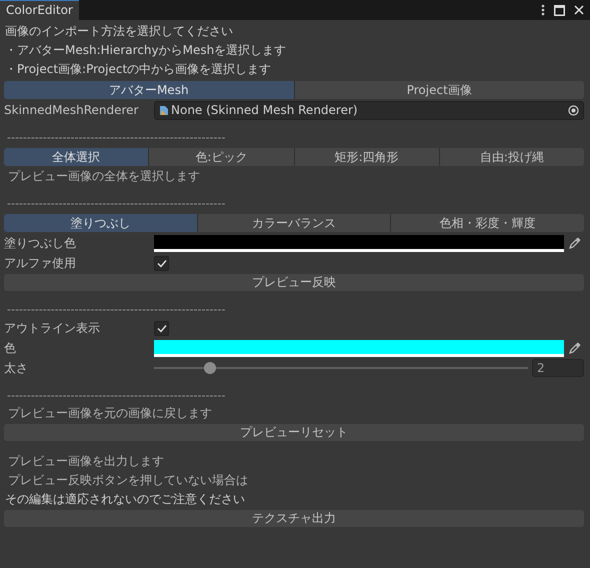 This screenshot has height=568, width=590. What do you see at coordinates (295, 223) in the screenshot?
I see `toolbar-tab: カラーバランス` at bounding box center [295, 223].